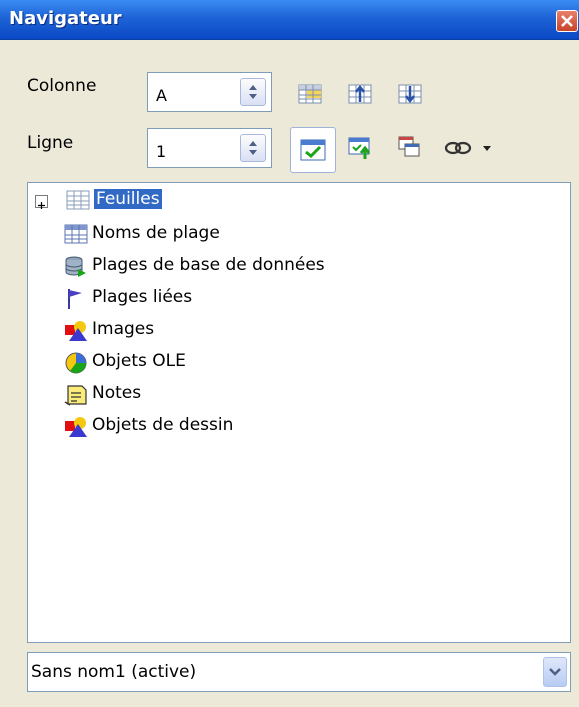  I want to click on row-spinbox: 1, so click(209, 148).